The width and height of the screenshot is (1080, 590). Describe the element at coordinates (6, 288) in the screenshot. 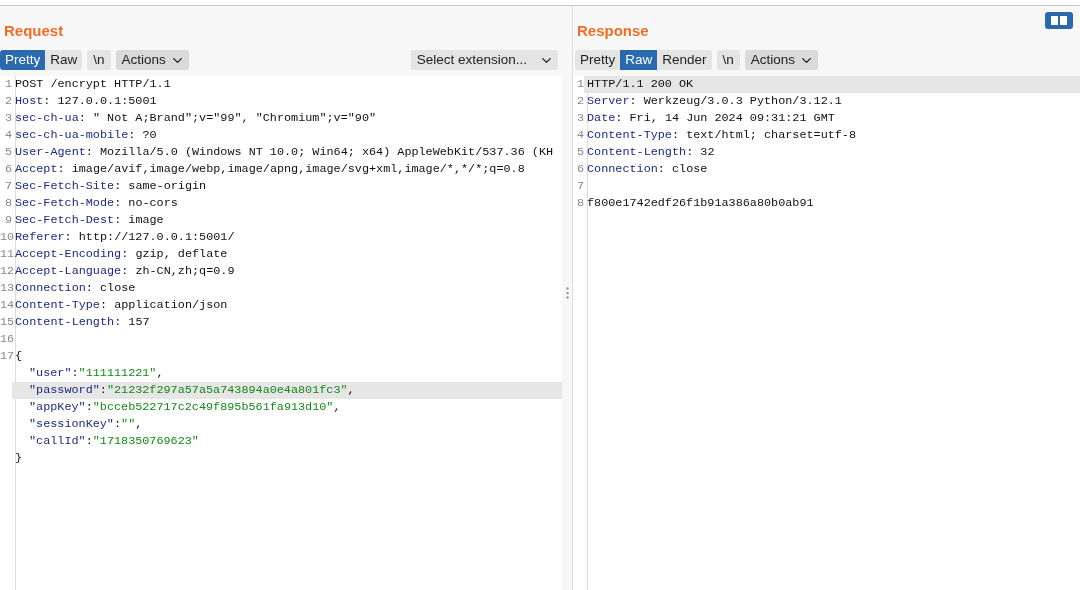

I see `line-number: 13` at that location.